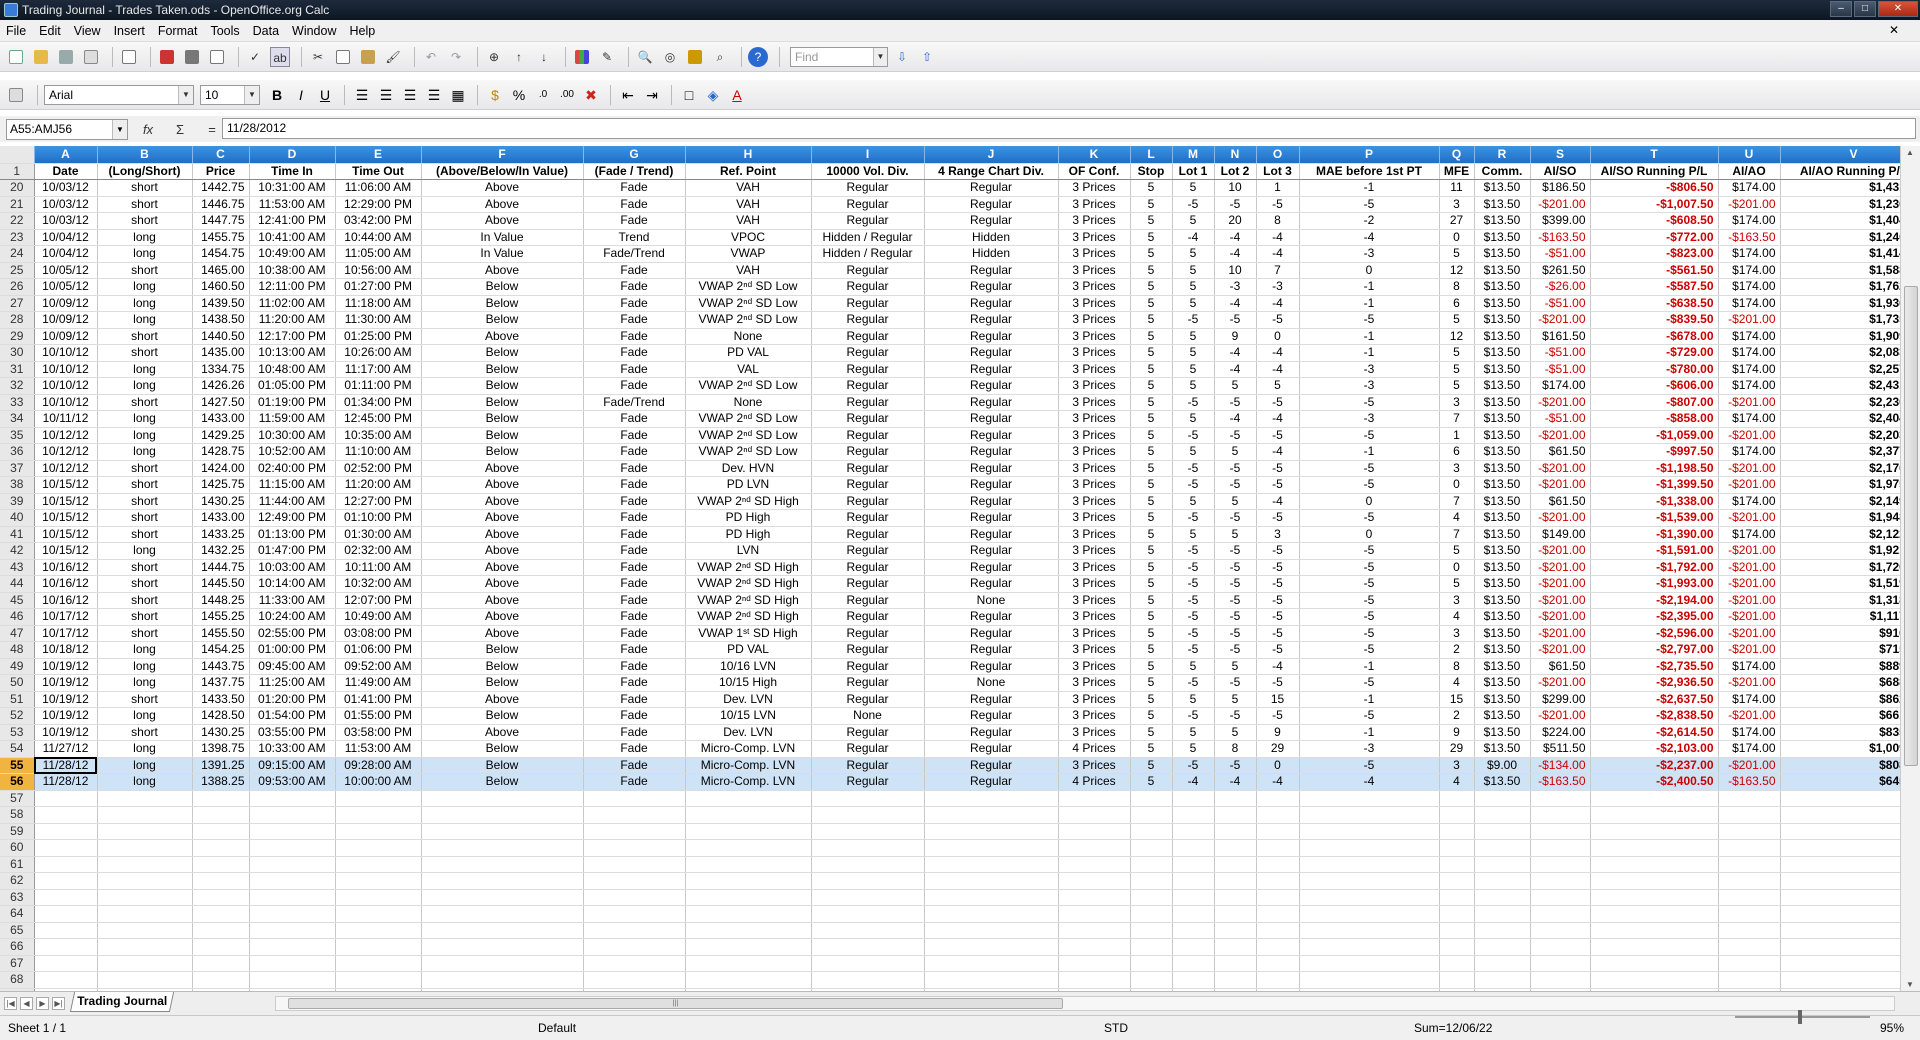 The width and height of the screenshot is (1920, 1040). What do you see at coordinates (689, 95) in the screenshot?
I see `borders-icon: □` at bounding box center [689, 95].